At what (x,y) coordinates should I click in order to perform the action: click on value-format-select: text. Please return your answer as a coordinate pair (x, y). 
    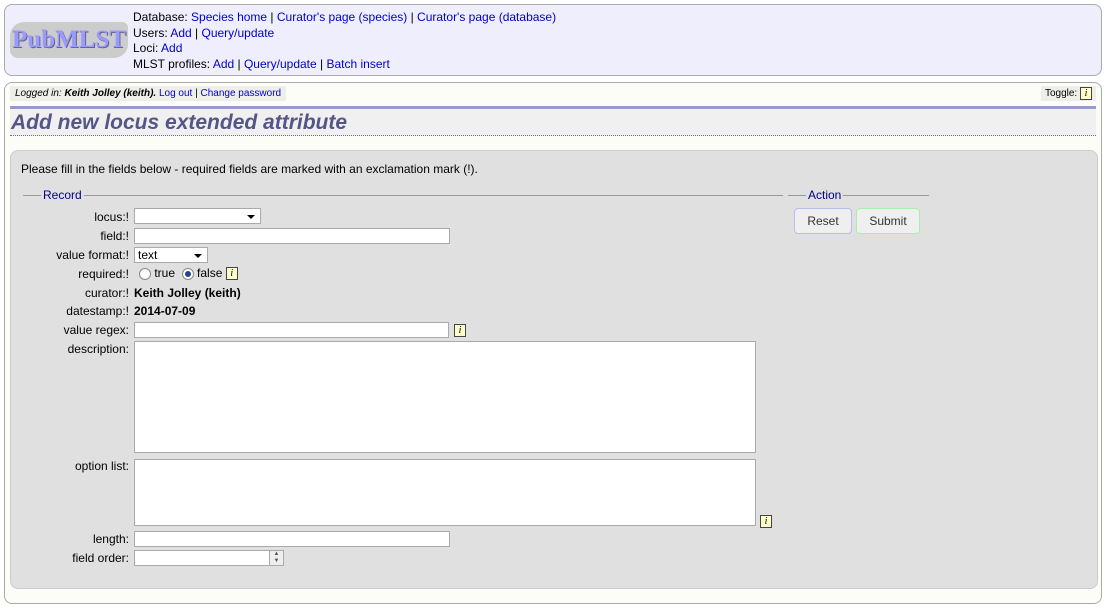
    Looking at the image, I should click on (171, 255).